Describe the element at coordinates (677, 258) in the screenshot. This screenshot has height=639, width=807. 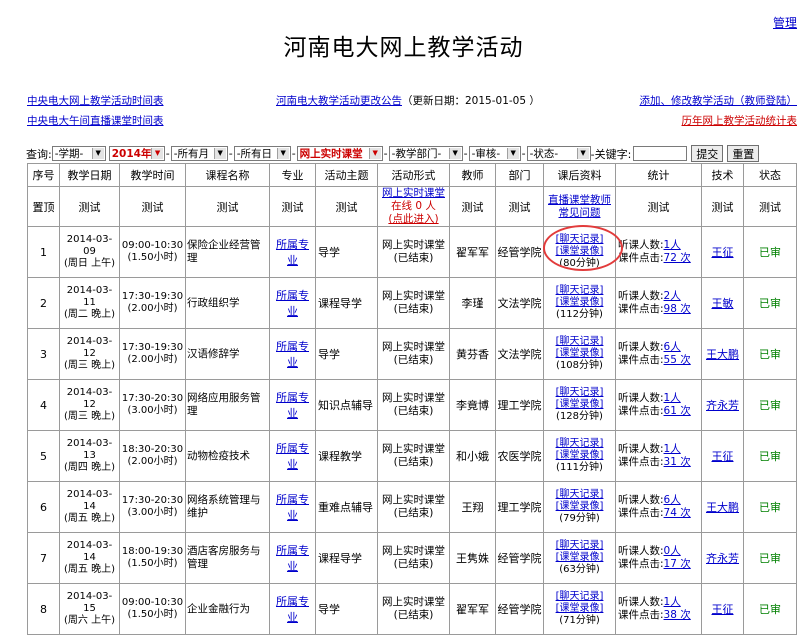
I see `clicks-link: 72 次` at that location.